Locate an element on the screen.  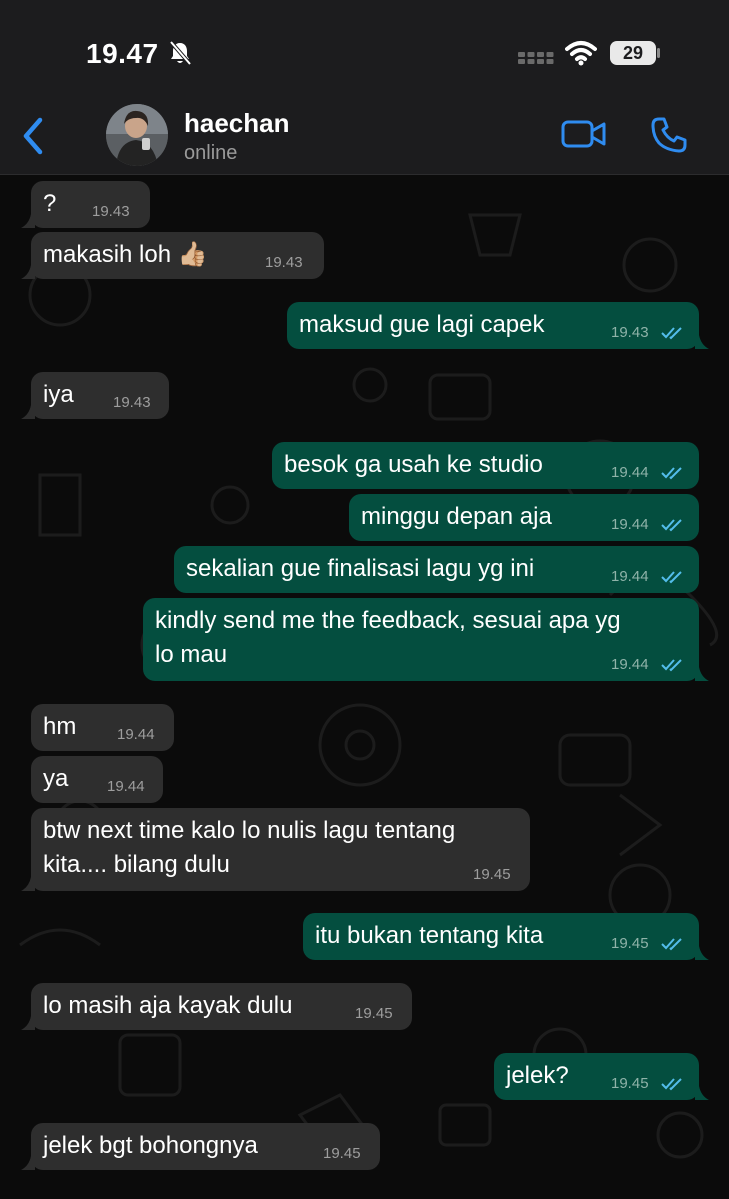
message-incoming: hm 19.44 is located at coordinates (102, 727).